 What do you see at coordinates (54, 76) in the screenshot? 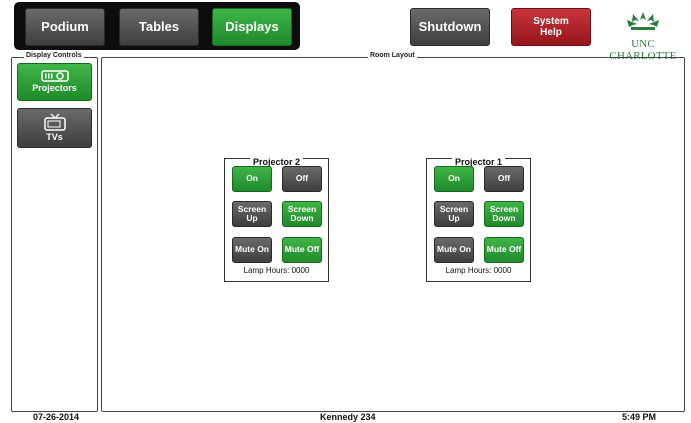
I see `projector-icon` at bounding box center [54, 76].